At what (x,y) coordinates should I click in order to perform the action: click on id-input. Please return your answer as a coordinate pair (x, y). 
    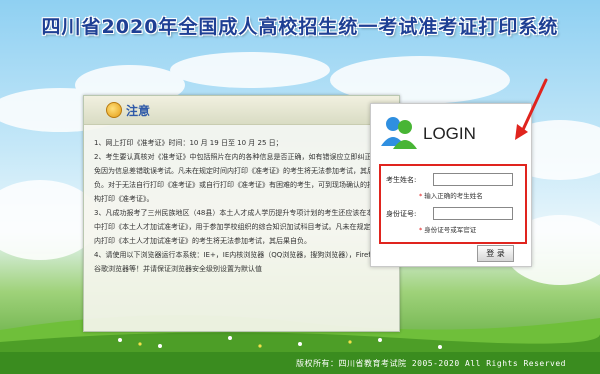
    Looking at the image, I should click on (473, 213).